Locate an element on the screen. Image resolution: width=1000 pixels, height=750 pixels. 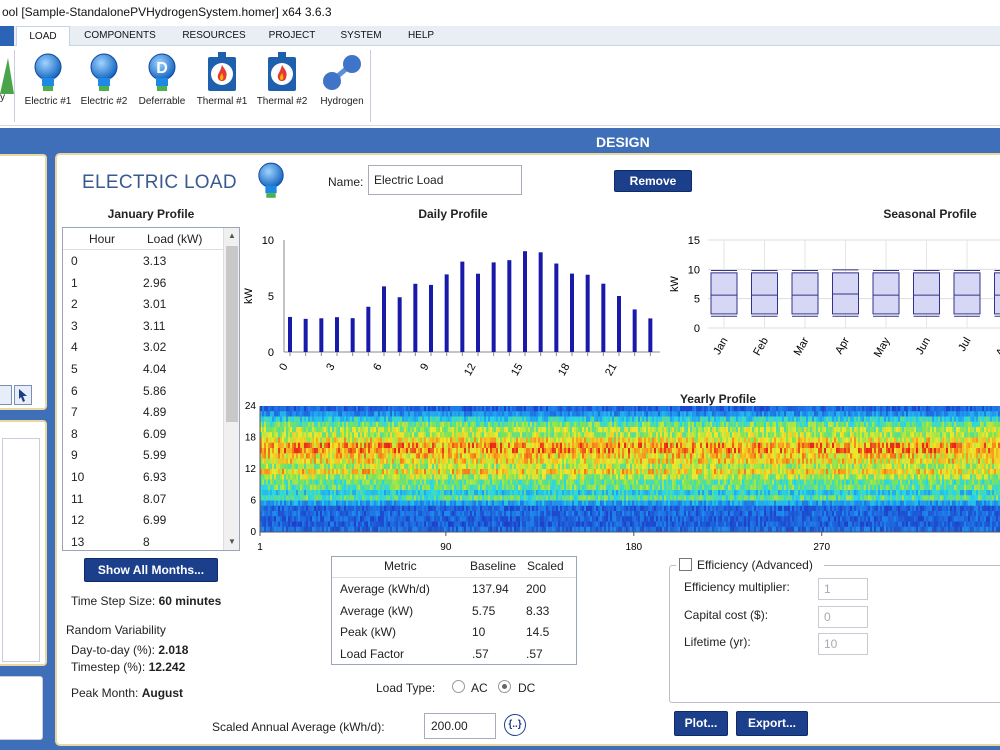
table-row: 8 6.09 is located at coordinates (143, 434).